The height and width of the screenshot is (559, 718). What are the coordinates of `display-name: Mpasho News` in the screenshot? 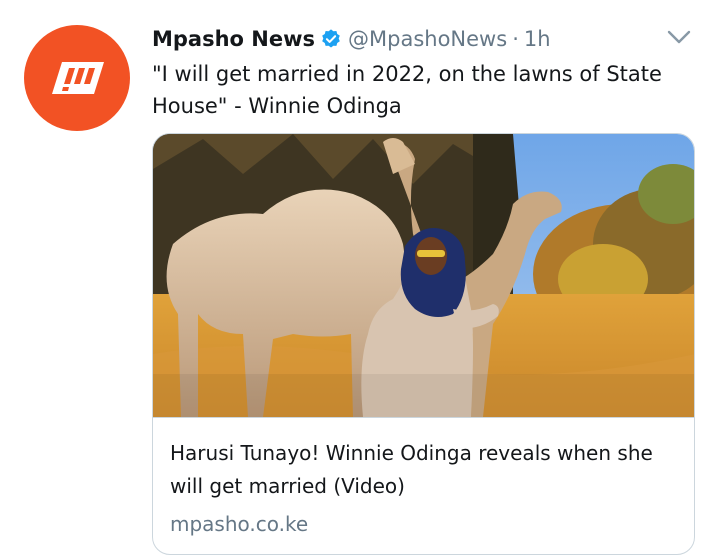 It's located at (233, 39).